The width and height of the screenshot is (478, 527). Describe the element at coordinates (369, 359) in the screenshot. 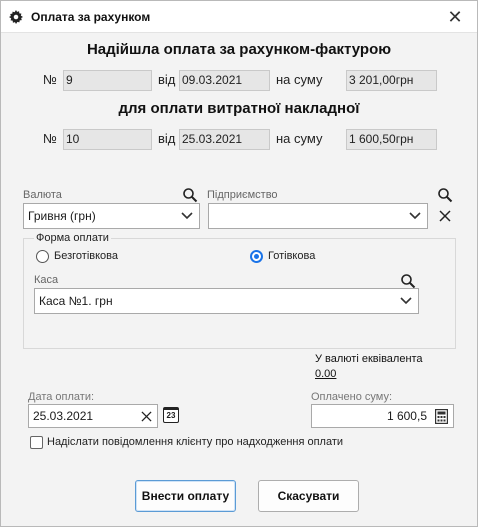

I see `equivalent-label: У валюті еквівалента` at that location.